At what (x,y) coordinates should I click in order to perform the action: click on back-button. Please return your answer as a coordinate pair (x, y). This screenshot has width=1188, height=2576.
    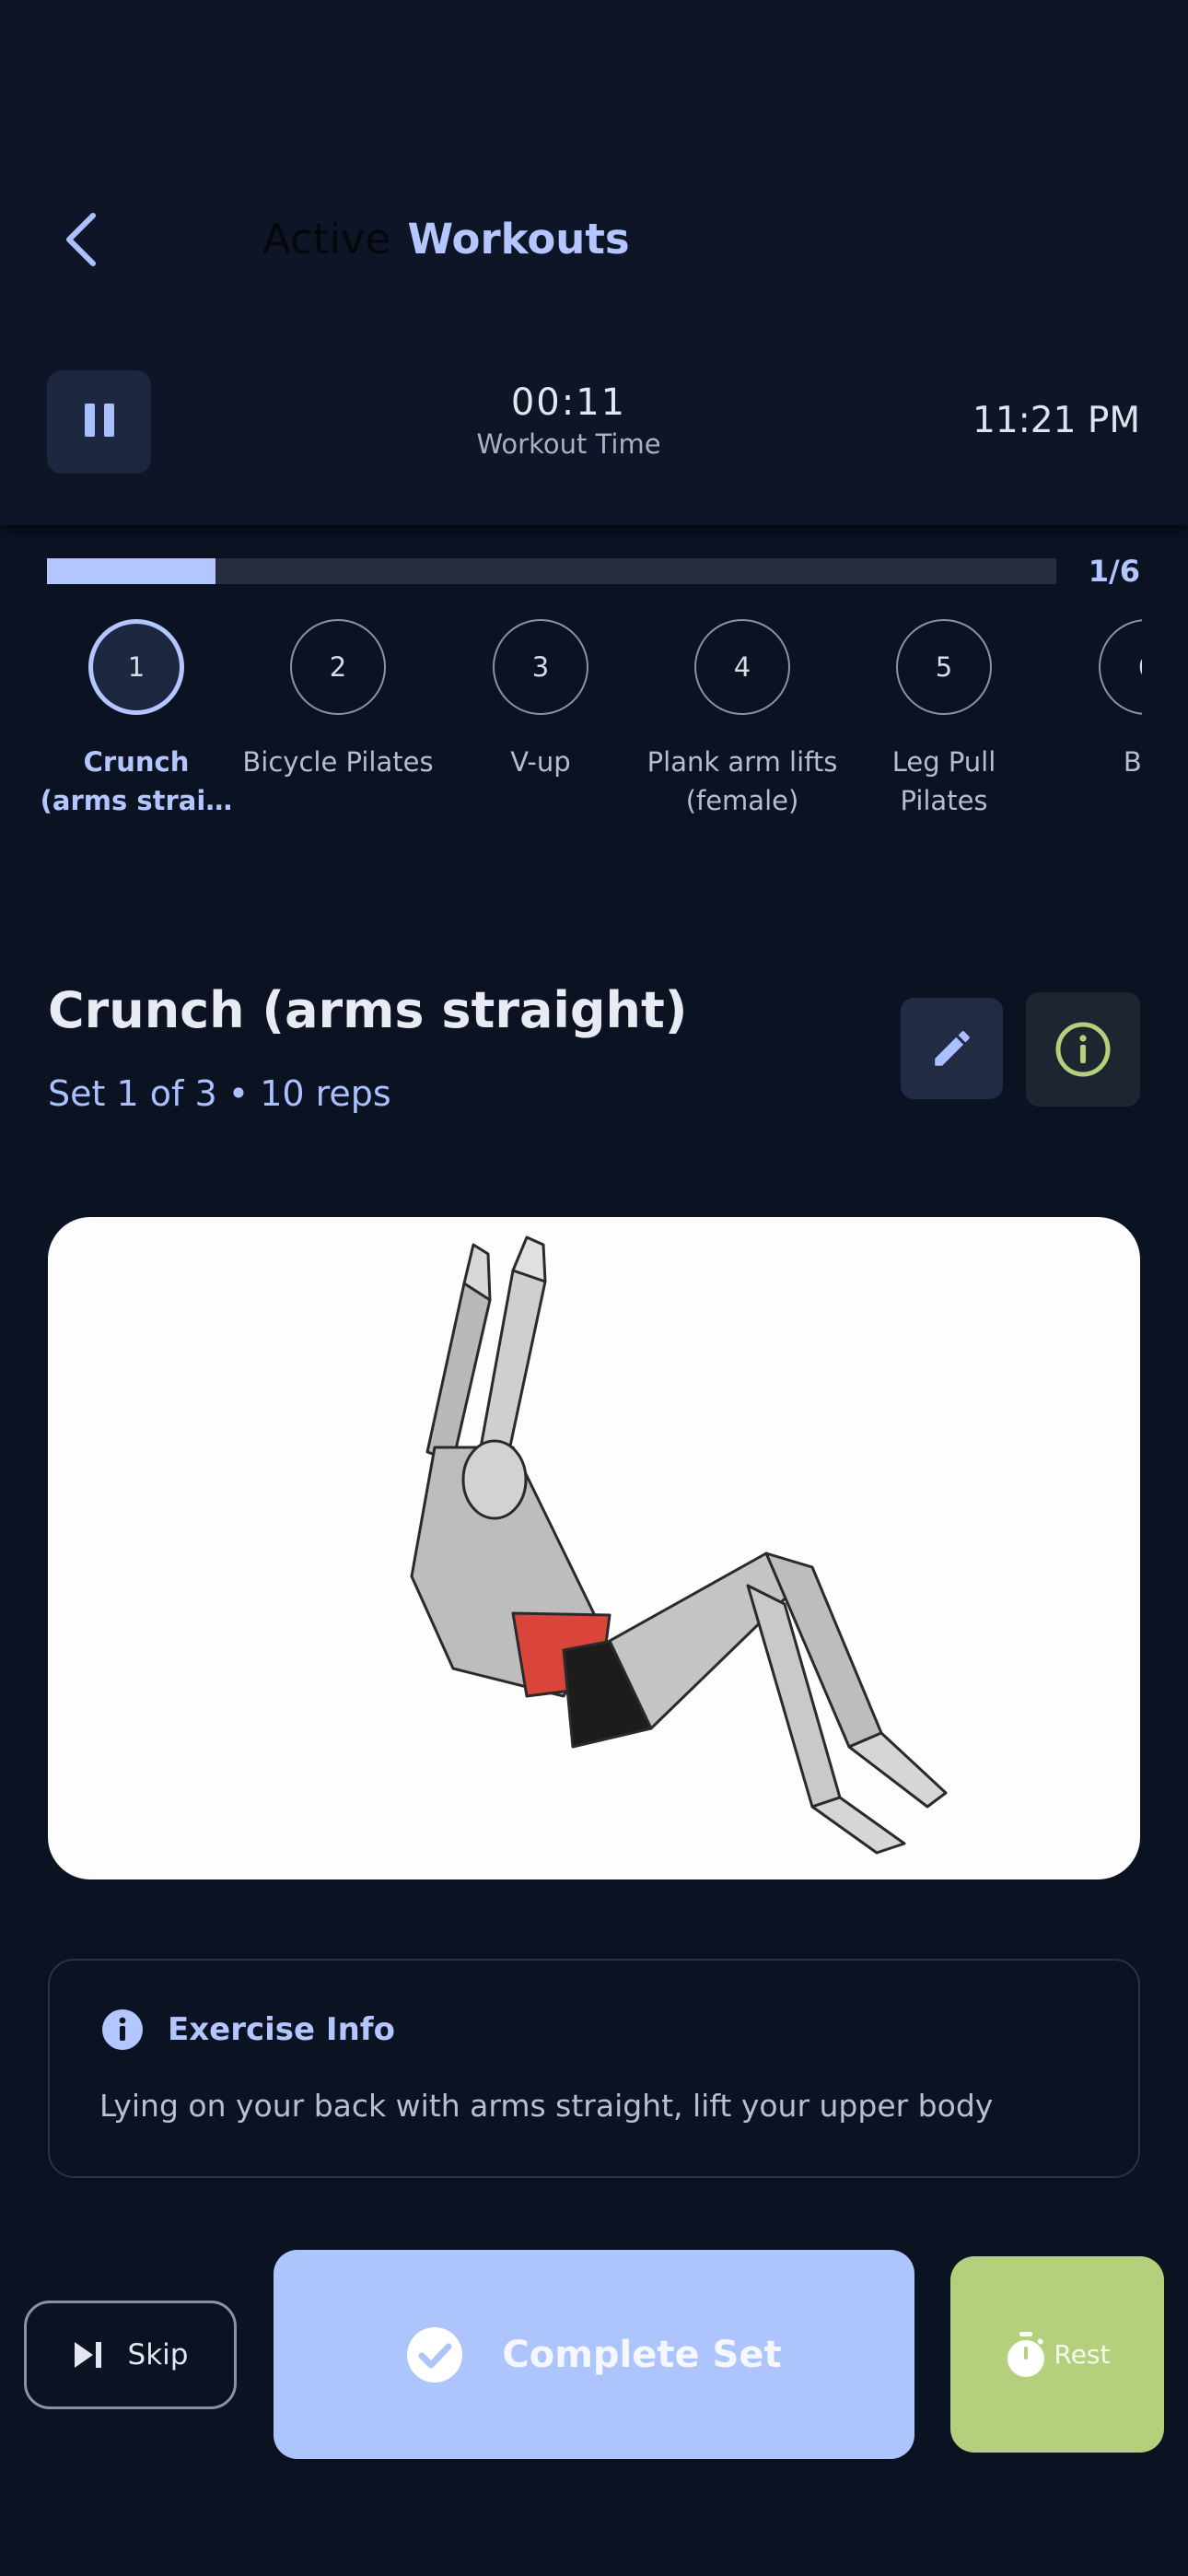
    Looking at the image, I should click on (81, 239).